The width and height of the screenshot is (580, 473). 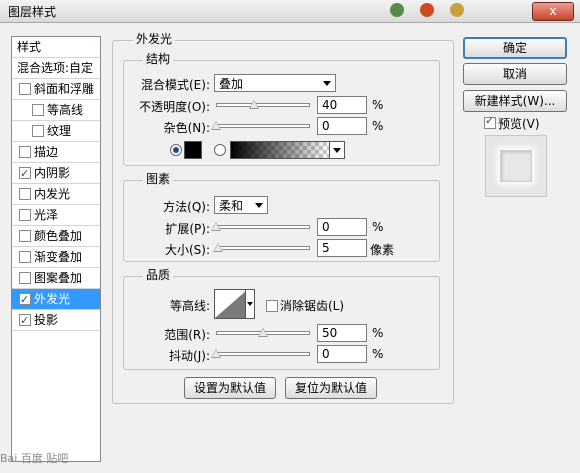 What do you see at coordinates (29, 47) in the screenshot?
I see `sidebar-header-label: 样式` at bounding box center [29, 47].